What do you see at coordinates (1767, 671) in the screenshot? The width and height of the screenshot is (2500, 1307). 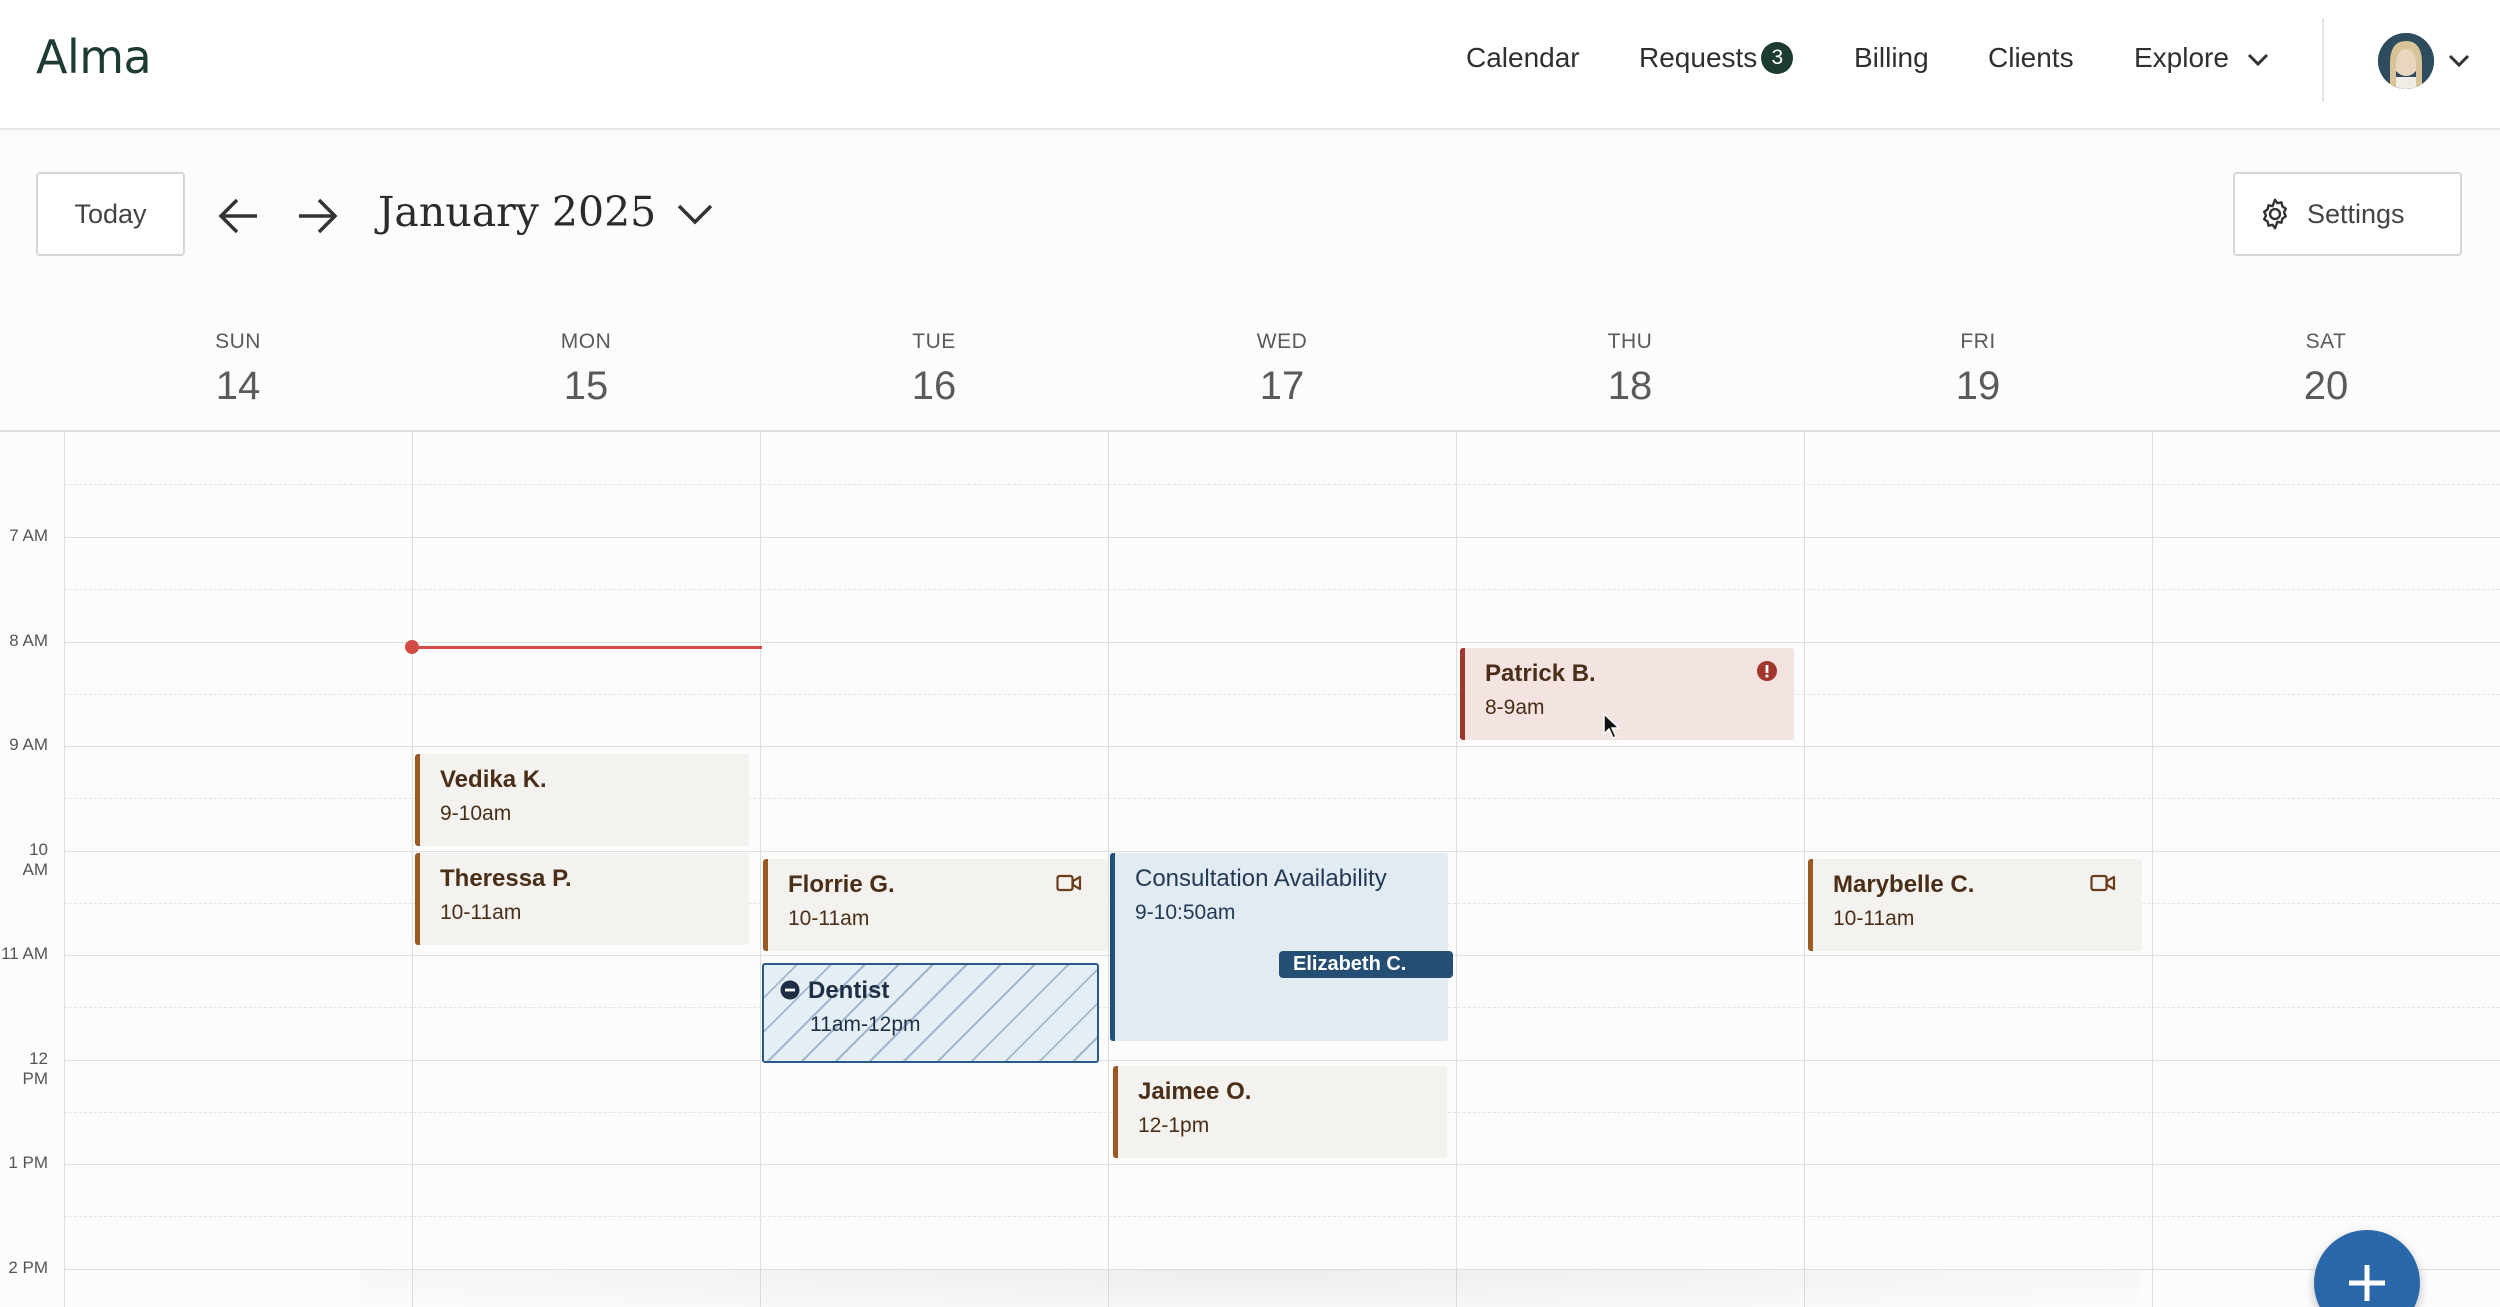 I see `alert-icon` at bounding box center [1767, 671].